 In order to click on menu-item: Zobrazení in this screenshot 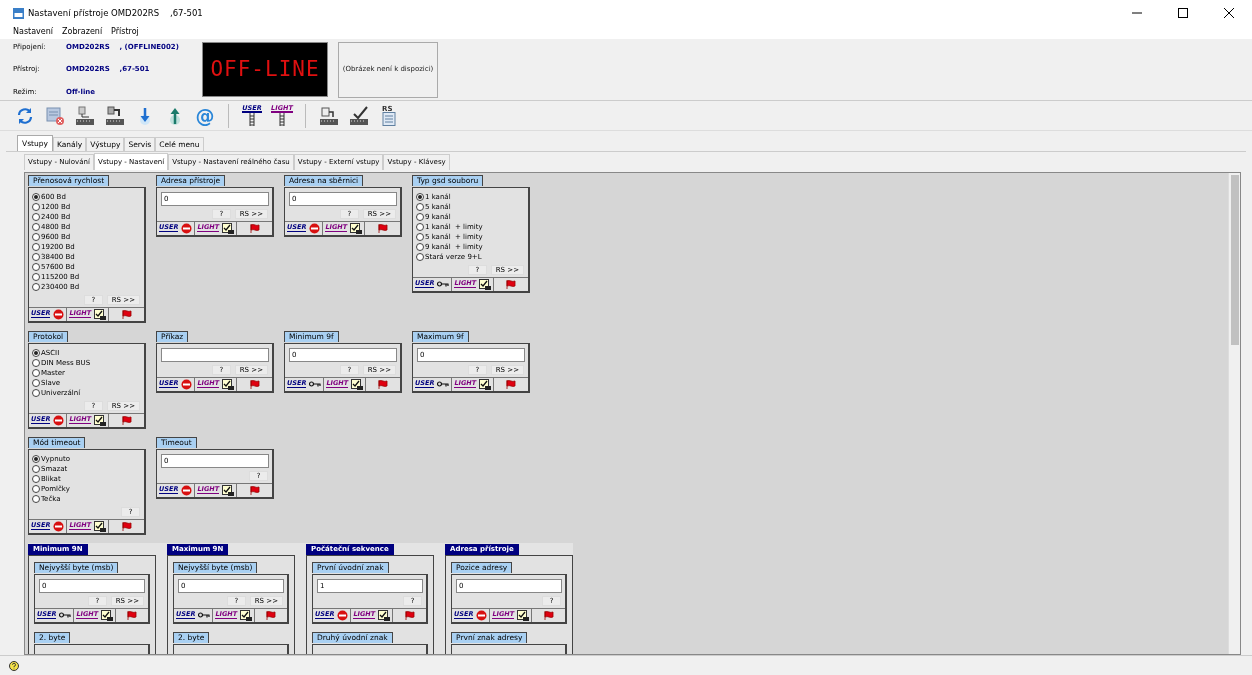, I will do `click(82, 32)`.